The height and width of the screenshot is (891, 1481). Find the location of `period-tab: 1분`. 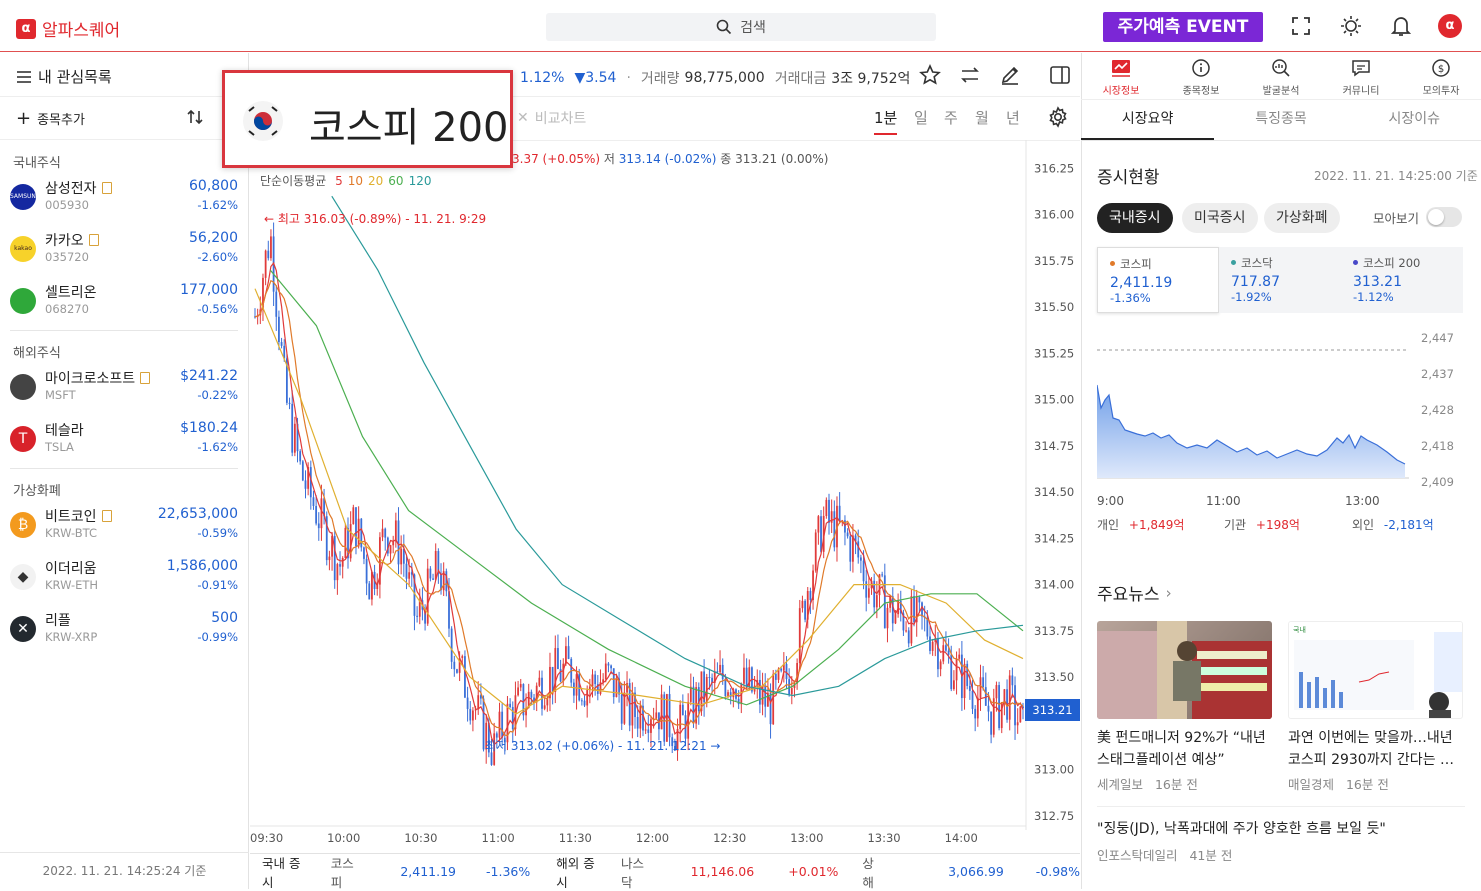

period-tab: 1분 is located at coordinates (886, 121).